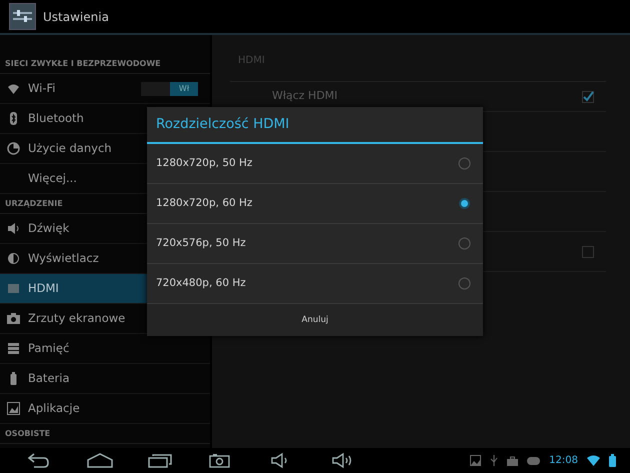 This screenshot has width=630, height=473. Describe the element at coordinates (563, 461) in the screenshot. I see `clock: 12:08` at that location.